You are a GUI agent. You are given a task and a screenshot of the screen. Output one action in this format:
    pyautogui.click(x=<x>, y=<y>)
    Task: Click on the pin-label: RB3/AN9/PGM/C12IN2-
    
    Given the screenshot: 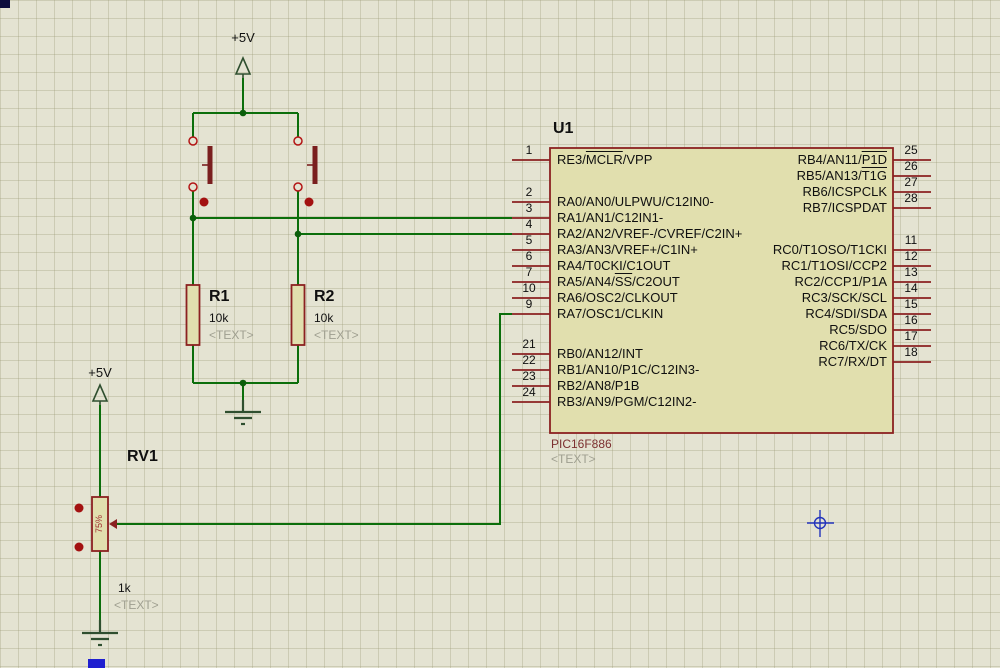 What is the action you would take?
    pyautogui.click(x=626, y=401)
    